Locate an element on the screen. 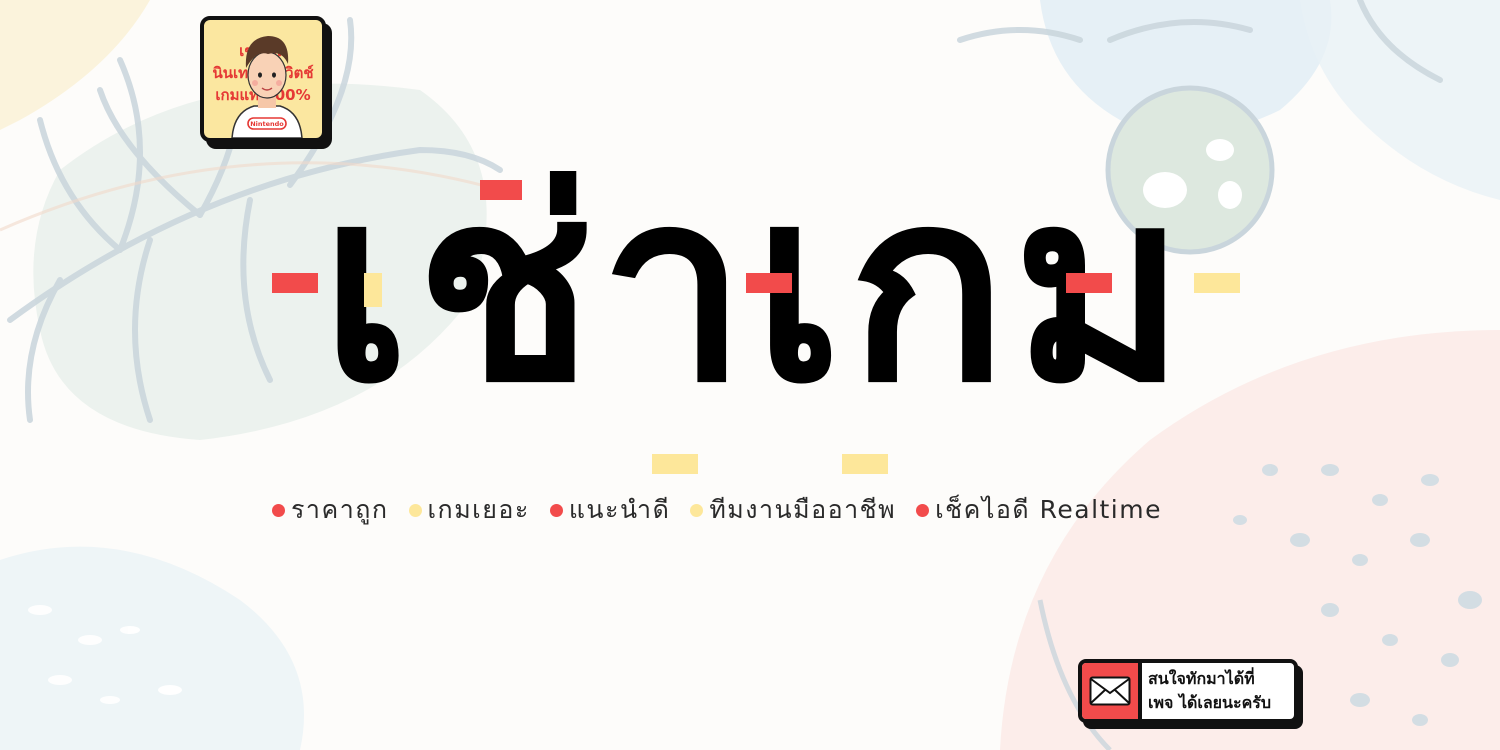 The height and width of the screenshot is (750, 1500). contact-badge: สนใจทักมาได้ที่ เพจ ได้เลยนะครับ is located at coordinates (1188, 691).